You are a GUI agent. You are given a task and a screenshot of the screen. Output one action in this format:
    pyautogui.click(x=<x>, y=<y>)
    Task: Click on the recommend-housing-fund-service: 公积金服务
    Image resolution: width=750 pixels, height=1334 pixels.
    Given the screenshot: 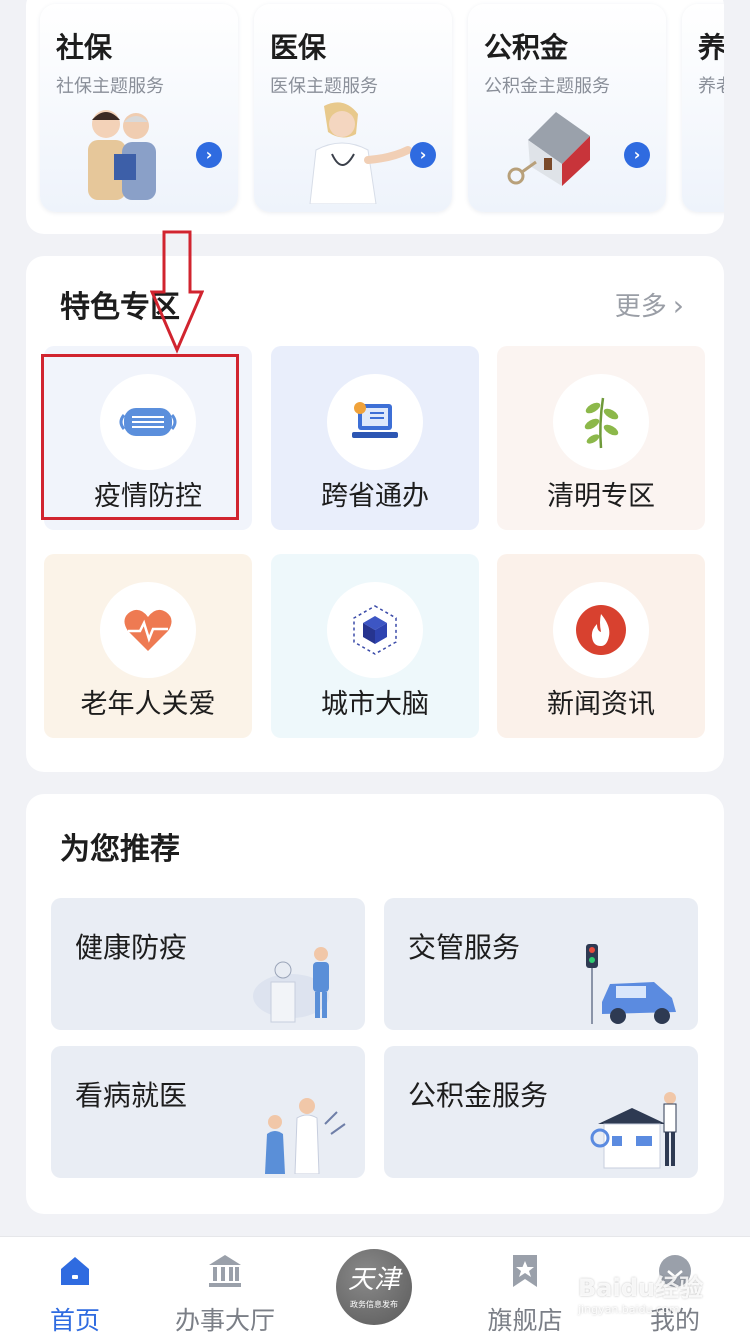 What is the action you would take?
    pyautogui.click(x=541, y=1112)
    